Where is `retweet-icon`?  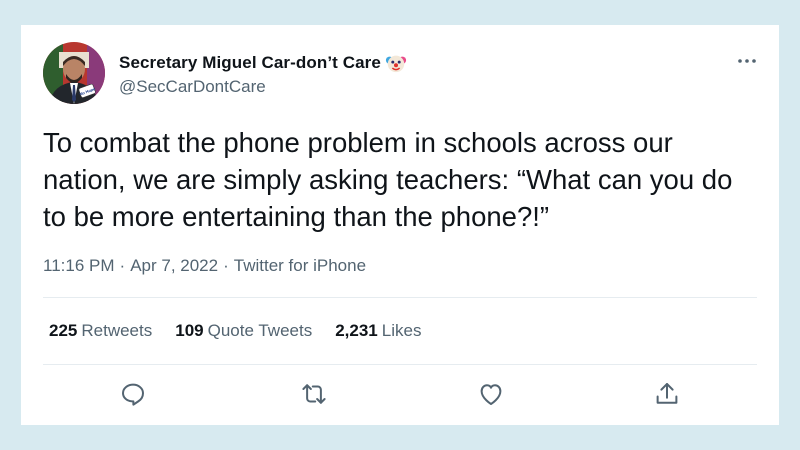 retweet-icon is located at coordinates (314, 394).